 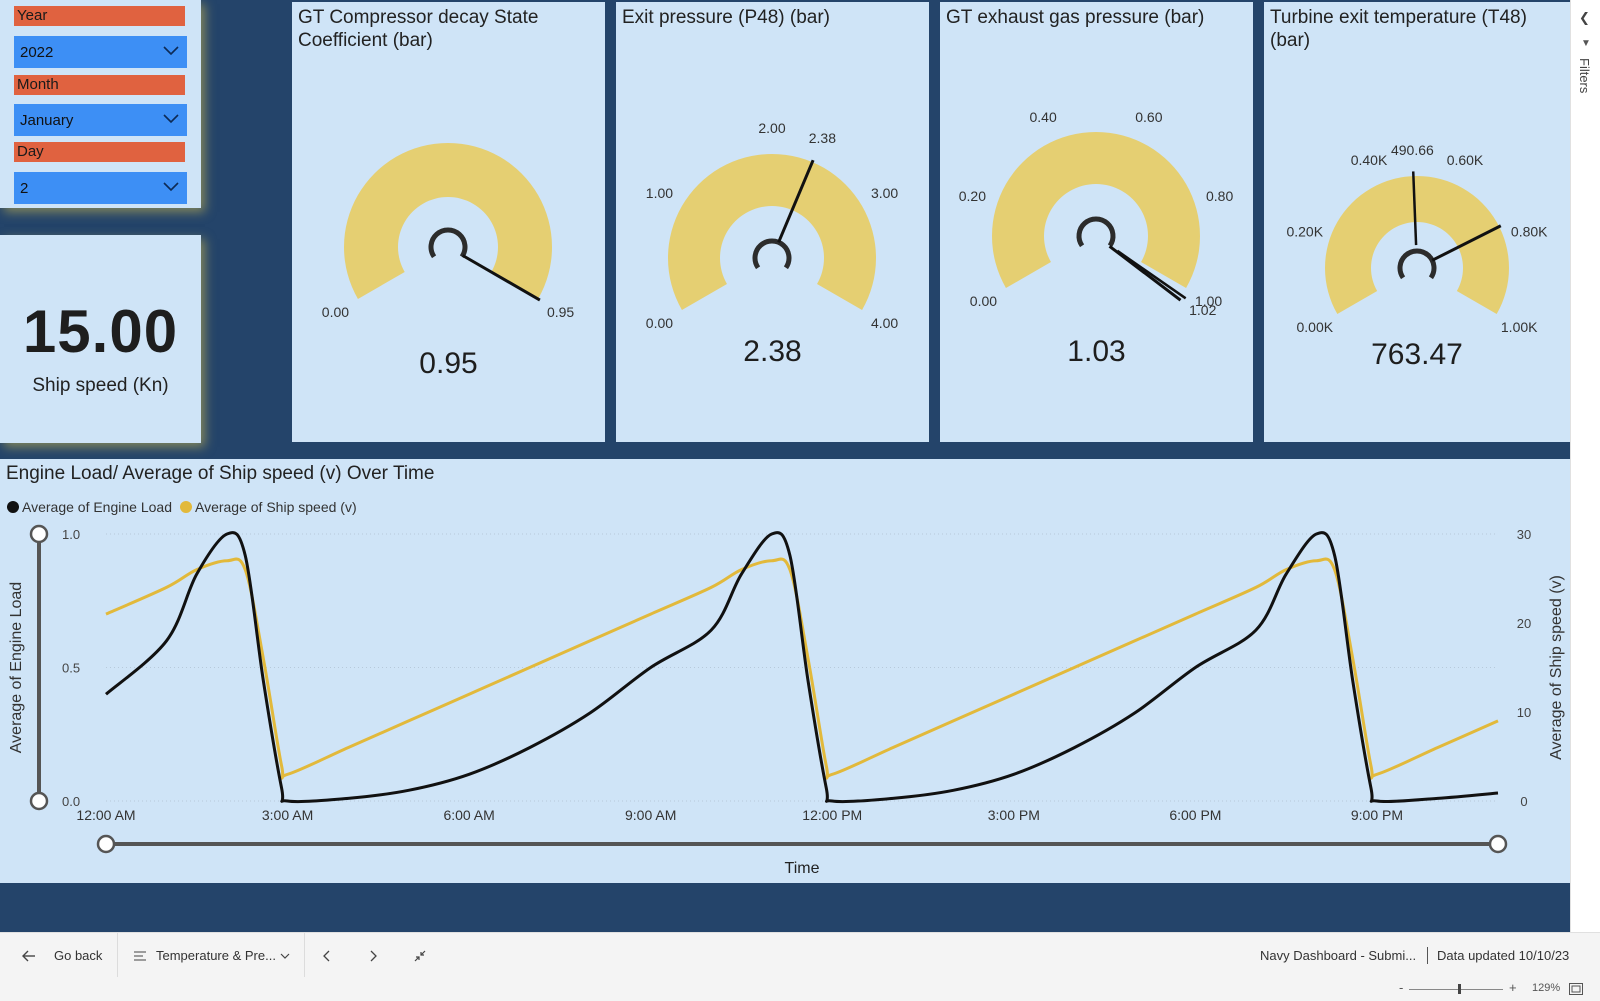 What do you see at coordinates (1546, 988) in the screenshot?
I see `zoom-level: 129%` at bounding box center [1546, 988].